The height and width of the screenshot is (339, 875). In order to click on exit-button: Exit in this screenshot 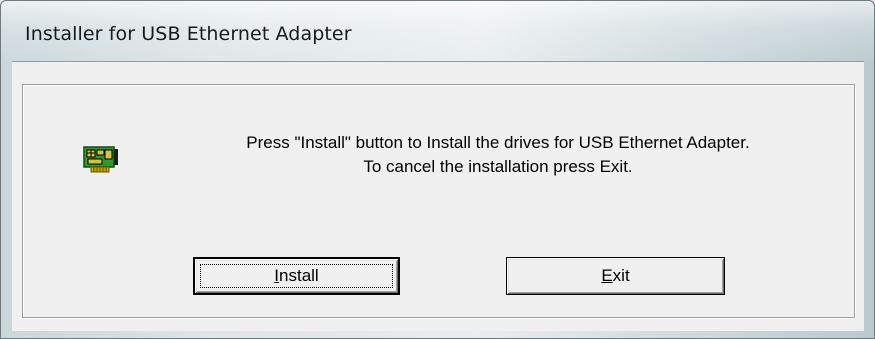, I will do `click(615, 276)`.